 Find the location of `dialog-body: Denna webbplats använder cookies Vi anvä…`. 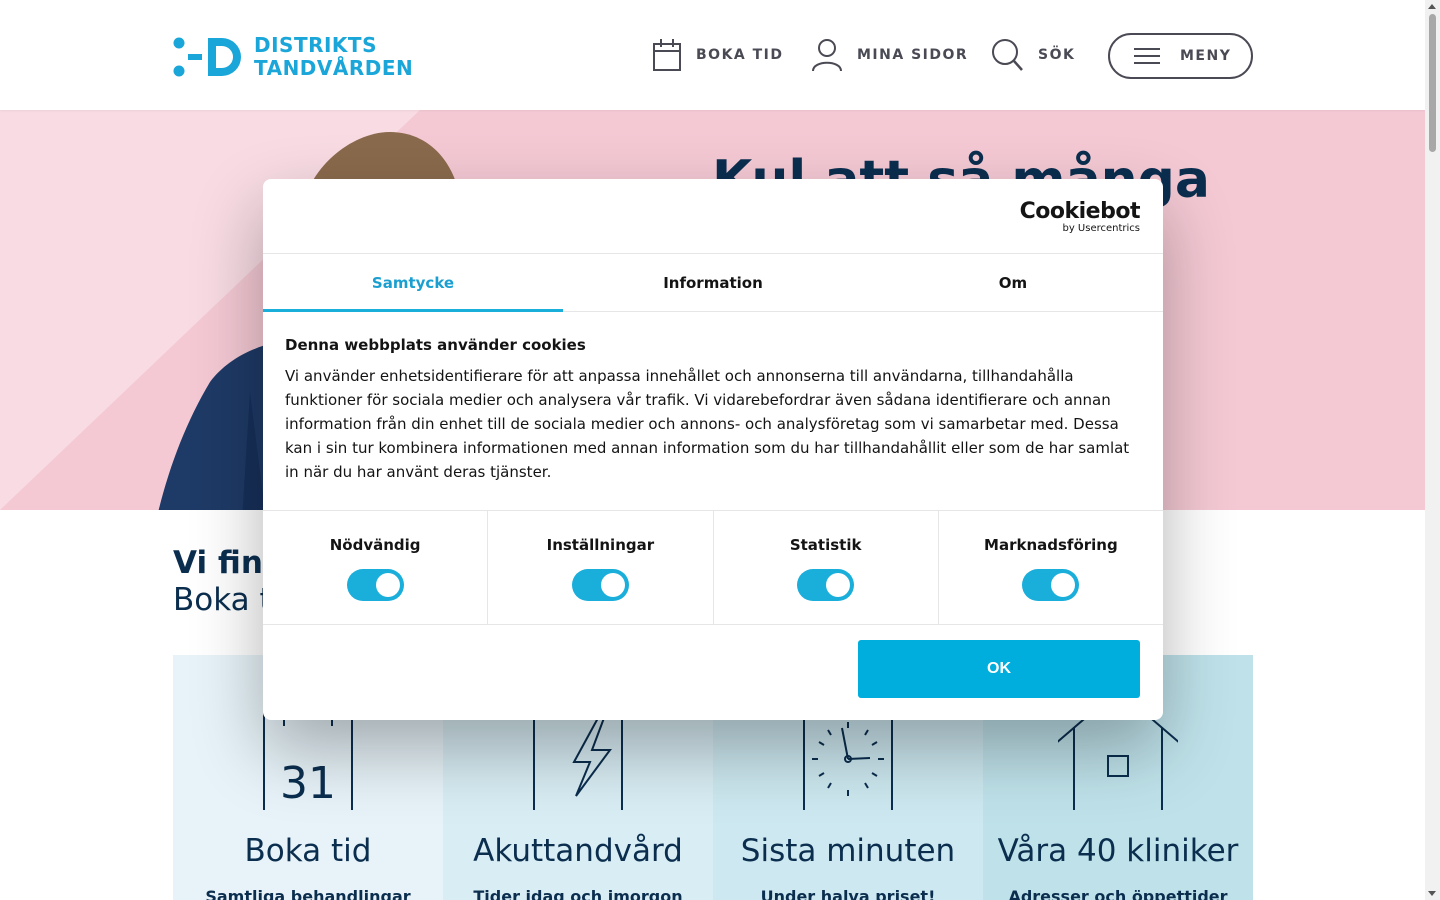

dialog-body: Denna webbplats använder cookies Vi anvä… is located at coordinates (713, 411).